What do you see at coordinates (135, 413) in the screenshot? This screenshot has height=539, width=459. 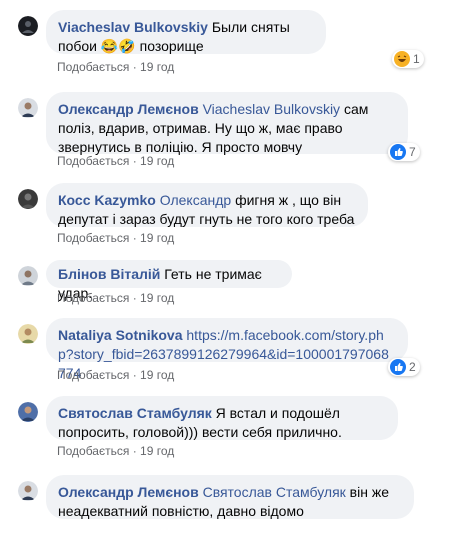 I see `comment-author: Святослав Стамбуляк` at bounding box center [135, 413].